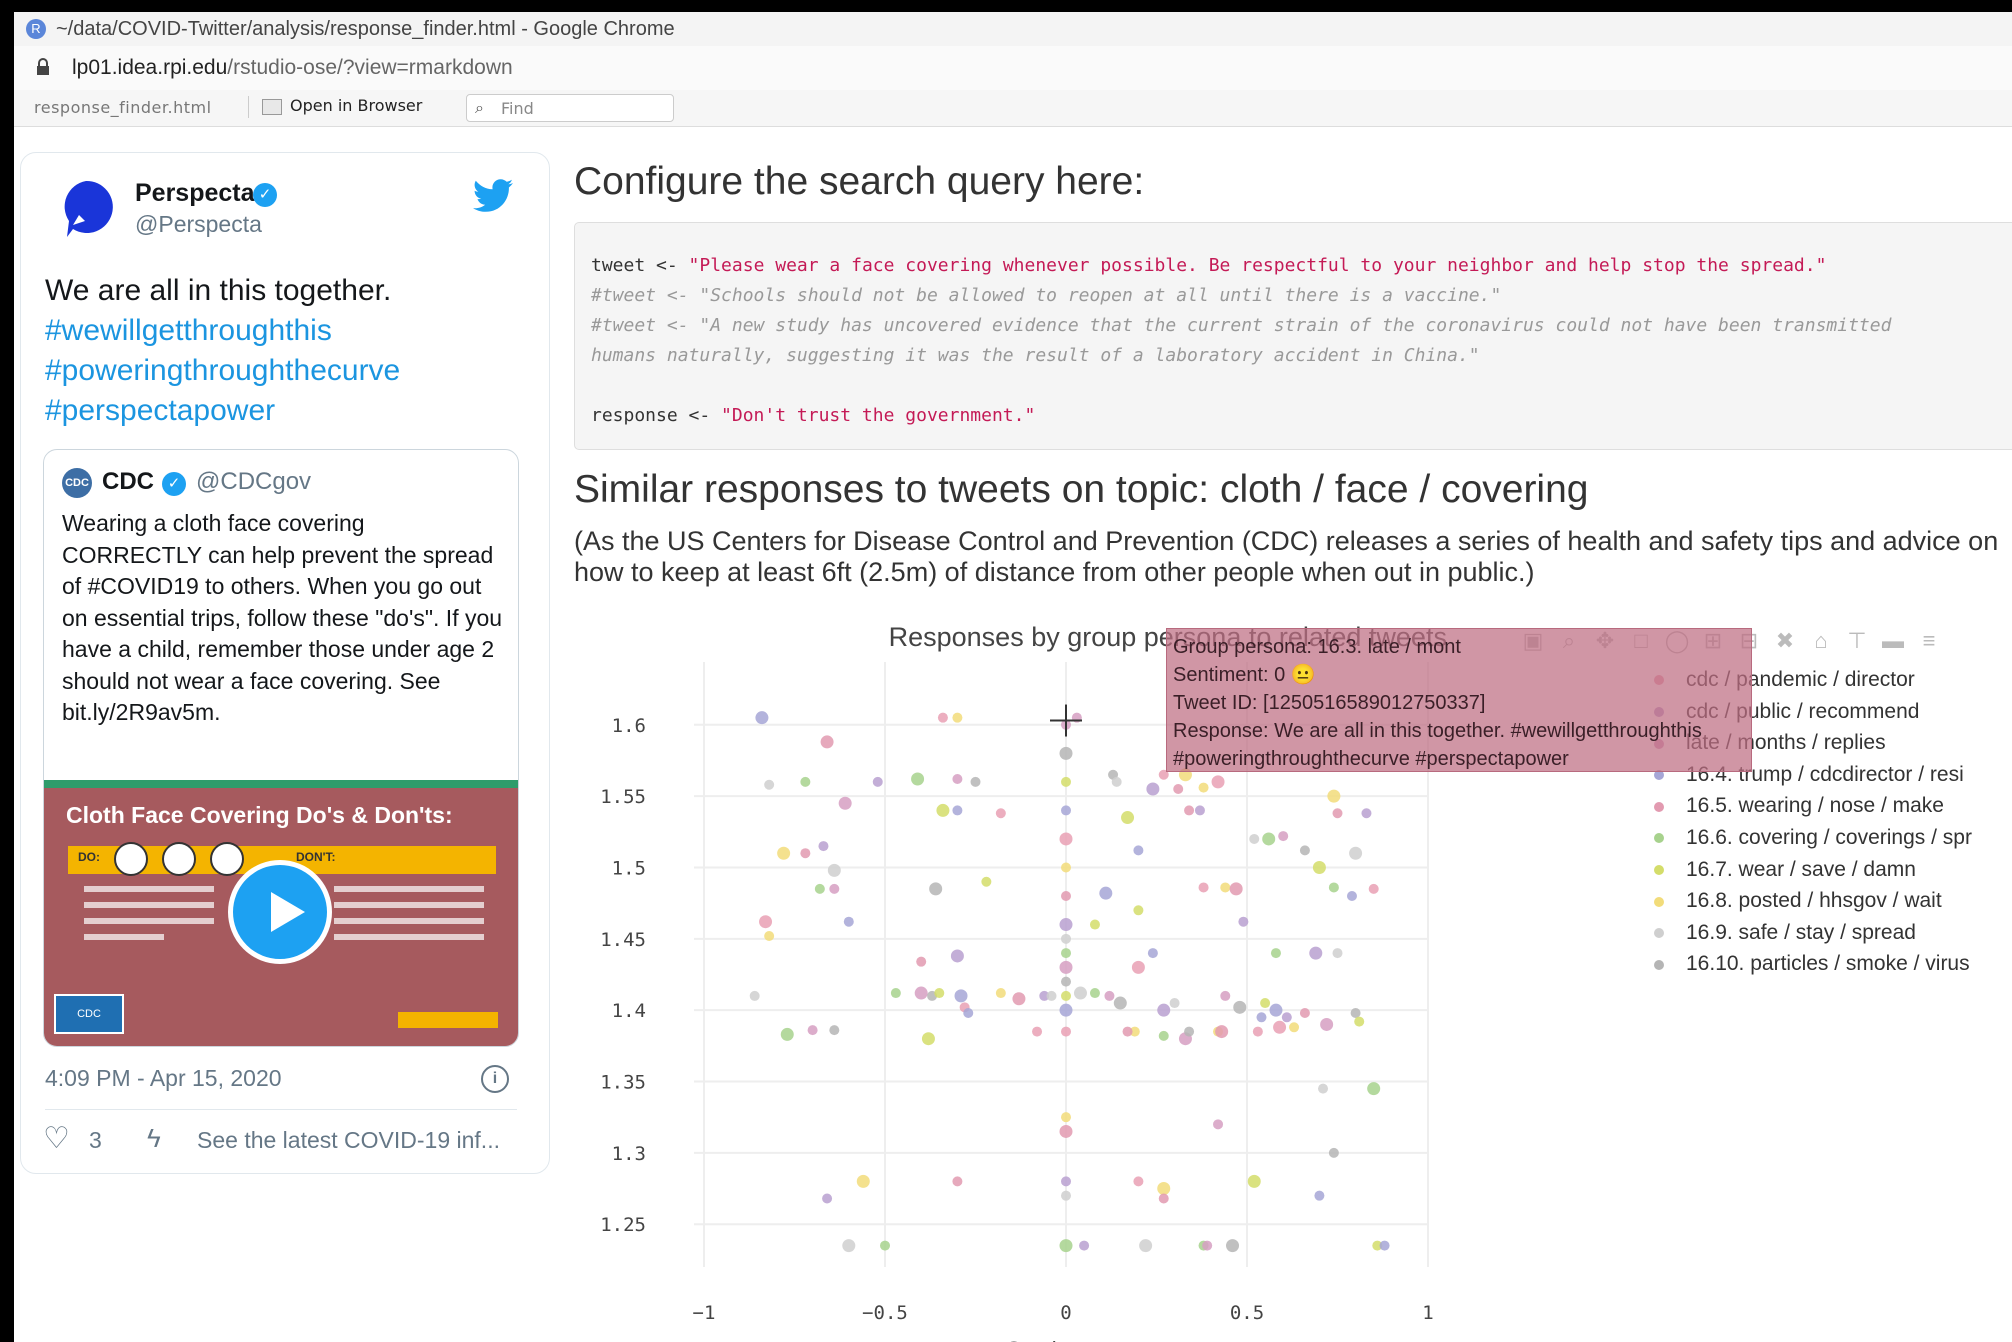  I want to click on hover-compare-icon: ≡, so click(1929, 641).